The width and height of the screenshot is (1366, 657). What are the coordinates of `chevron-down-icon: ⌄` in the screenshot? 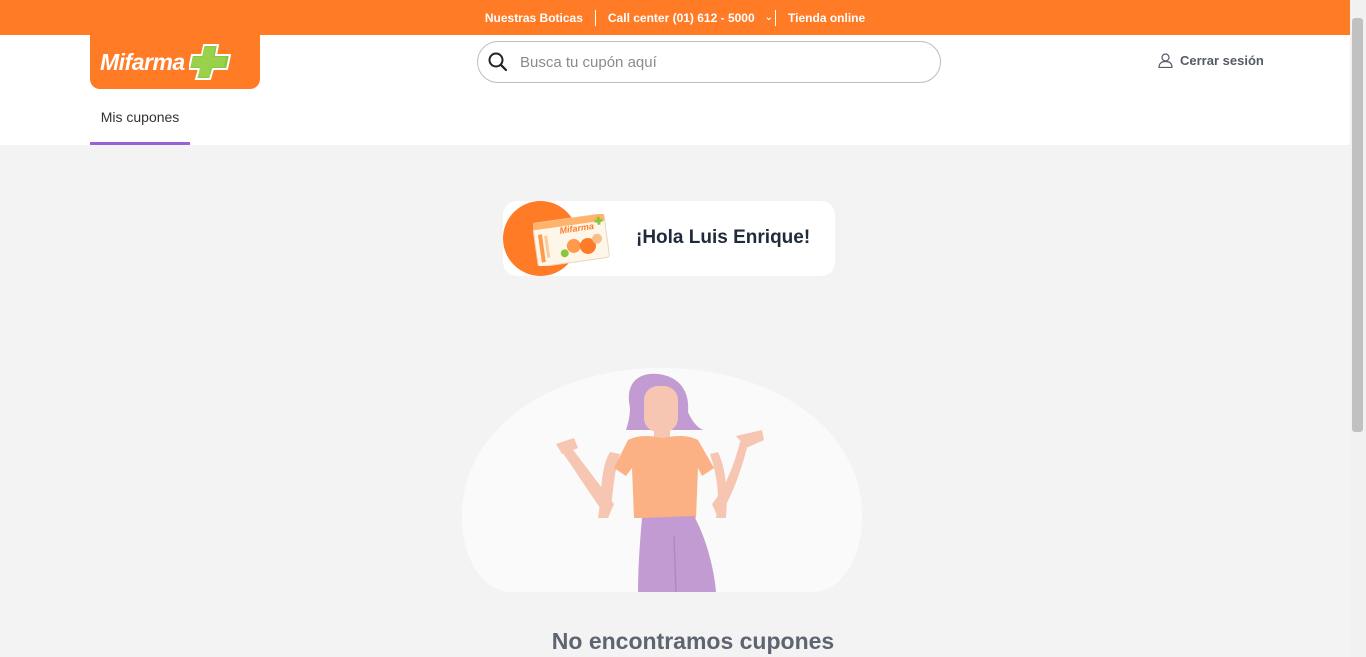 It's located at (769, 17).